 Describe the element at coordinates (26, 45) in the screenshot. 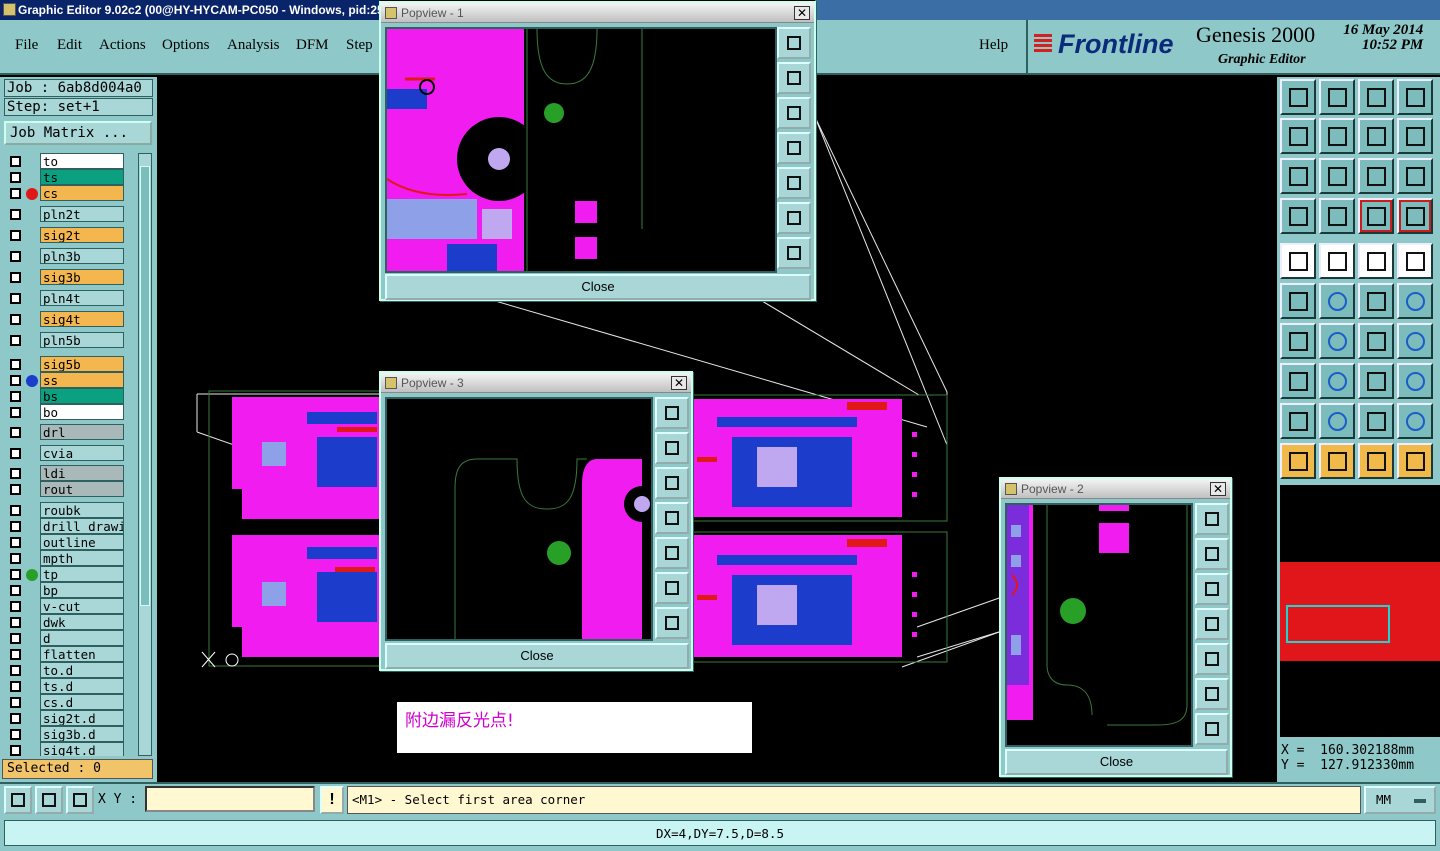

I see `menu-file: File` at that location.